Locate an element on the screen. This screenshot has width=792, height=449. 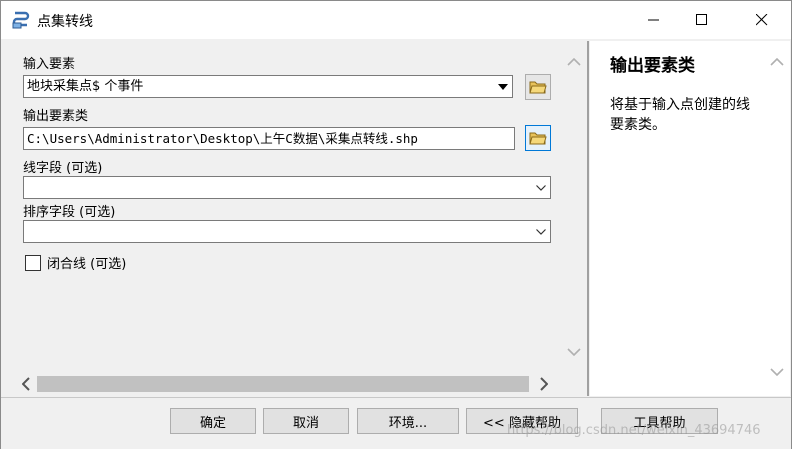
dropdown-arrow-icon is located at coordinates (503, 86).